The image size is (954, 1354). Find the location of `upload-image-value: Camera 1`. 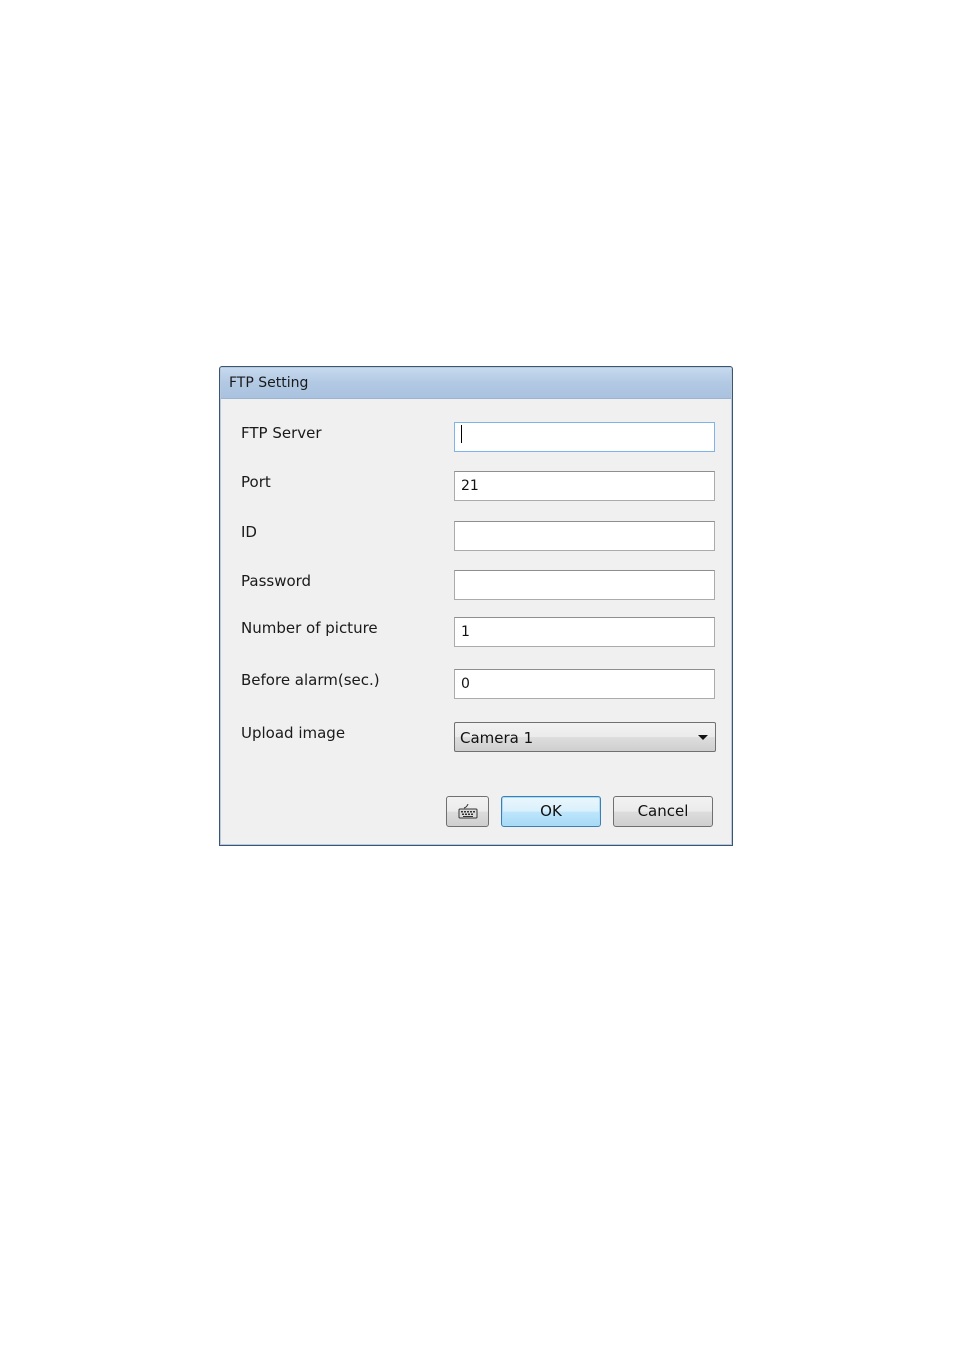

upload-image-value: Camera 1 is located at coordinates (497, 738).